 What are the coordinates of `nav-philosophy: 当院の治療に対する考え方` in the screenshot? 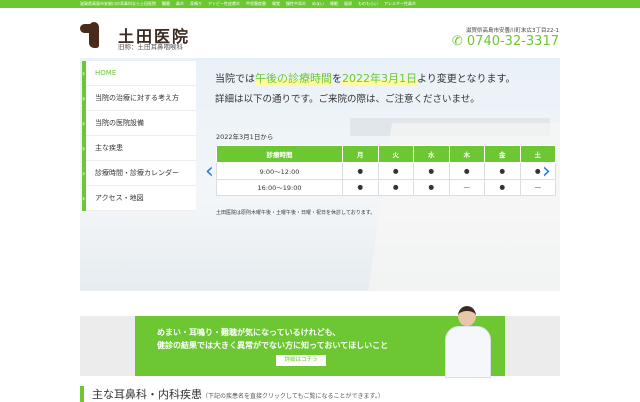 It's located at (139, 98).